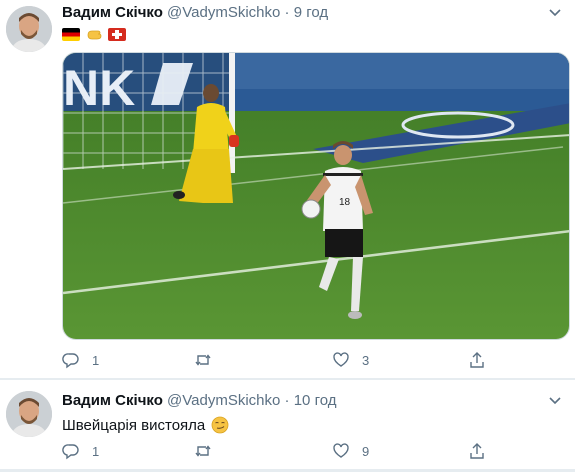  What do you see at coordinates (366, 451) in the screenshot?
I see `like-count: 9` at bounding box center [366, 451].